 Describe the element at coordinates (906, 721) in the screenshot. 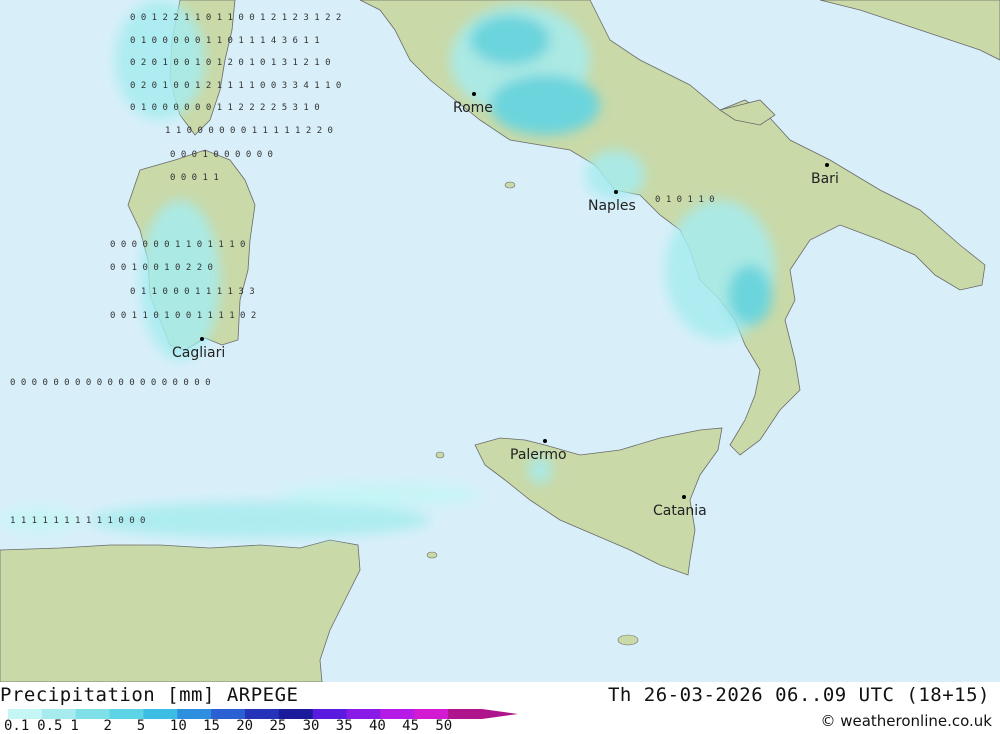

I see `credit-link: © weatheronline.co.uk` at that location.